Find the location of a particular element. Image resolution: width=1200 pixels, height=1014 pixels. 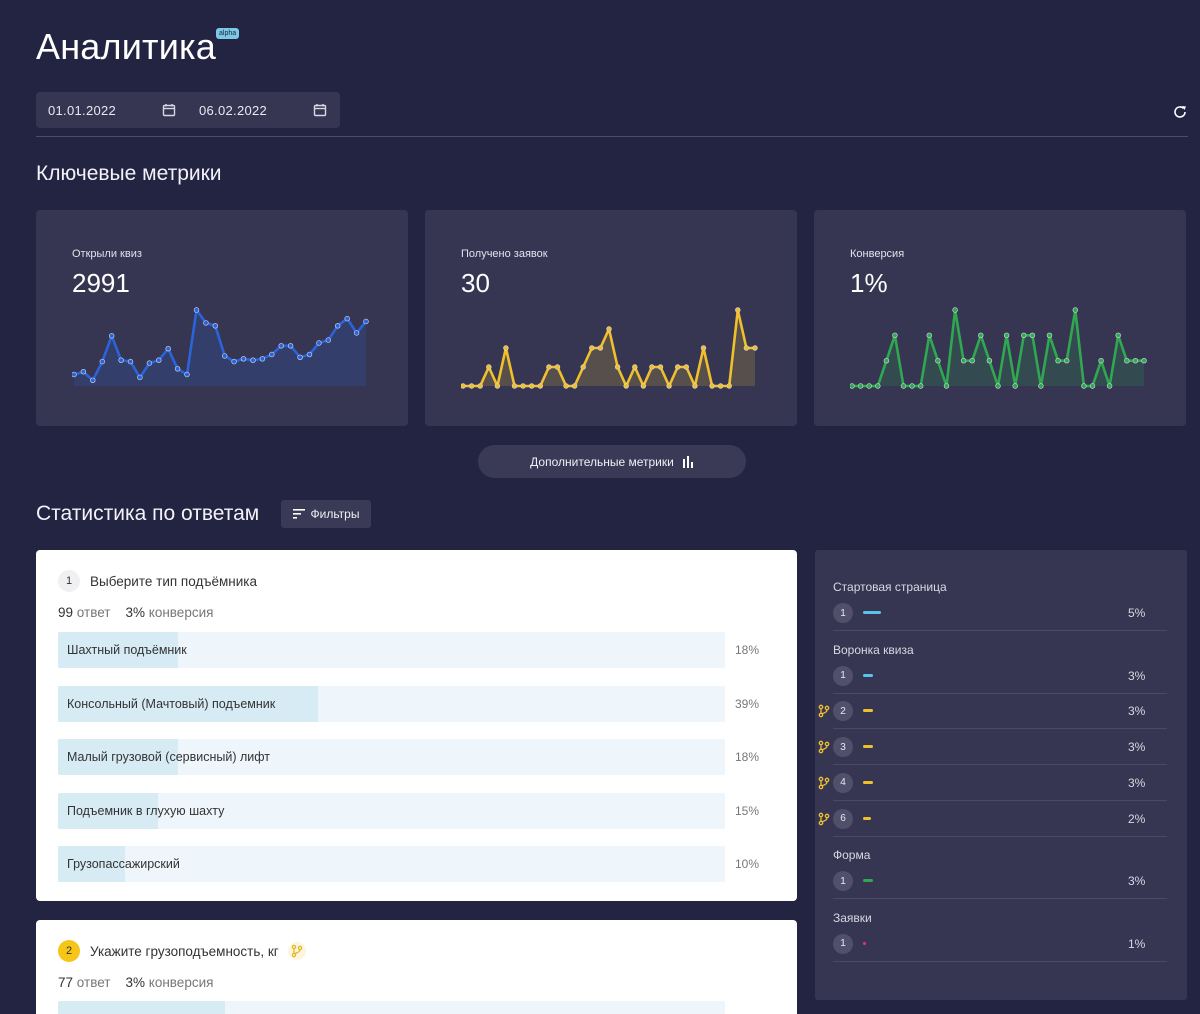

filter-icon is located at coordinates (298, 514).